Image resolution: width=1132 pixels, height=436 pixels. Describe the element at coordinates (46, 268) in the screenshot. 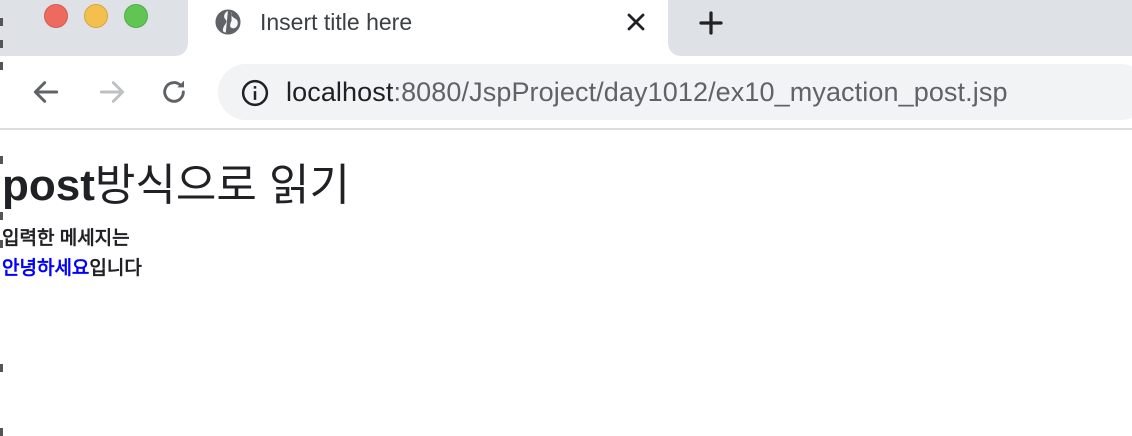

I see `message-value: 안녕하세요` at that location.